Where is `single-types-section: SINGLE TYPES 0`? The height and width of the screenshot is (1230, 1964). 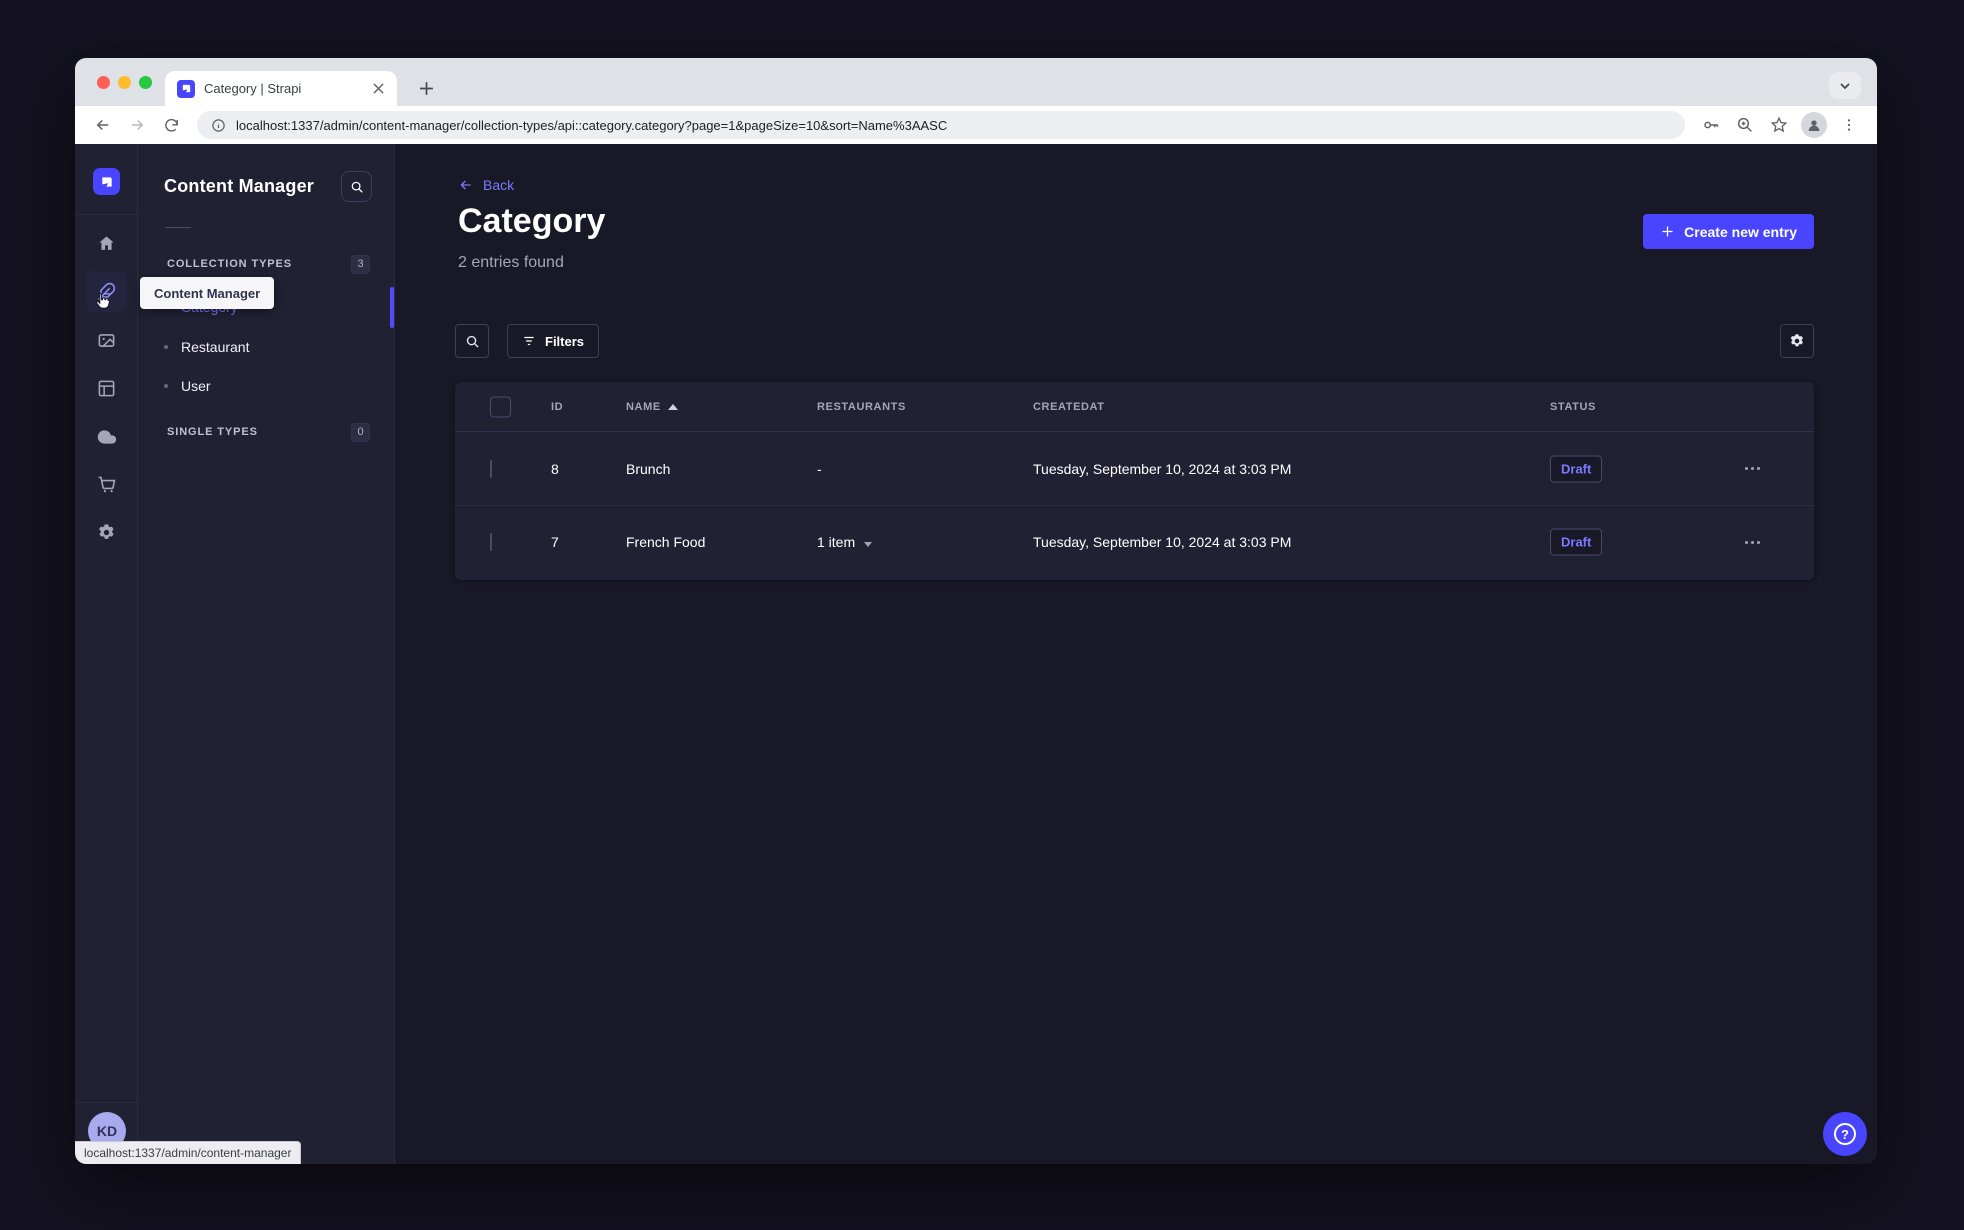
single-types-section: SINGLE TYPES 0 is located at coordinates (268, 432).